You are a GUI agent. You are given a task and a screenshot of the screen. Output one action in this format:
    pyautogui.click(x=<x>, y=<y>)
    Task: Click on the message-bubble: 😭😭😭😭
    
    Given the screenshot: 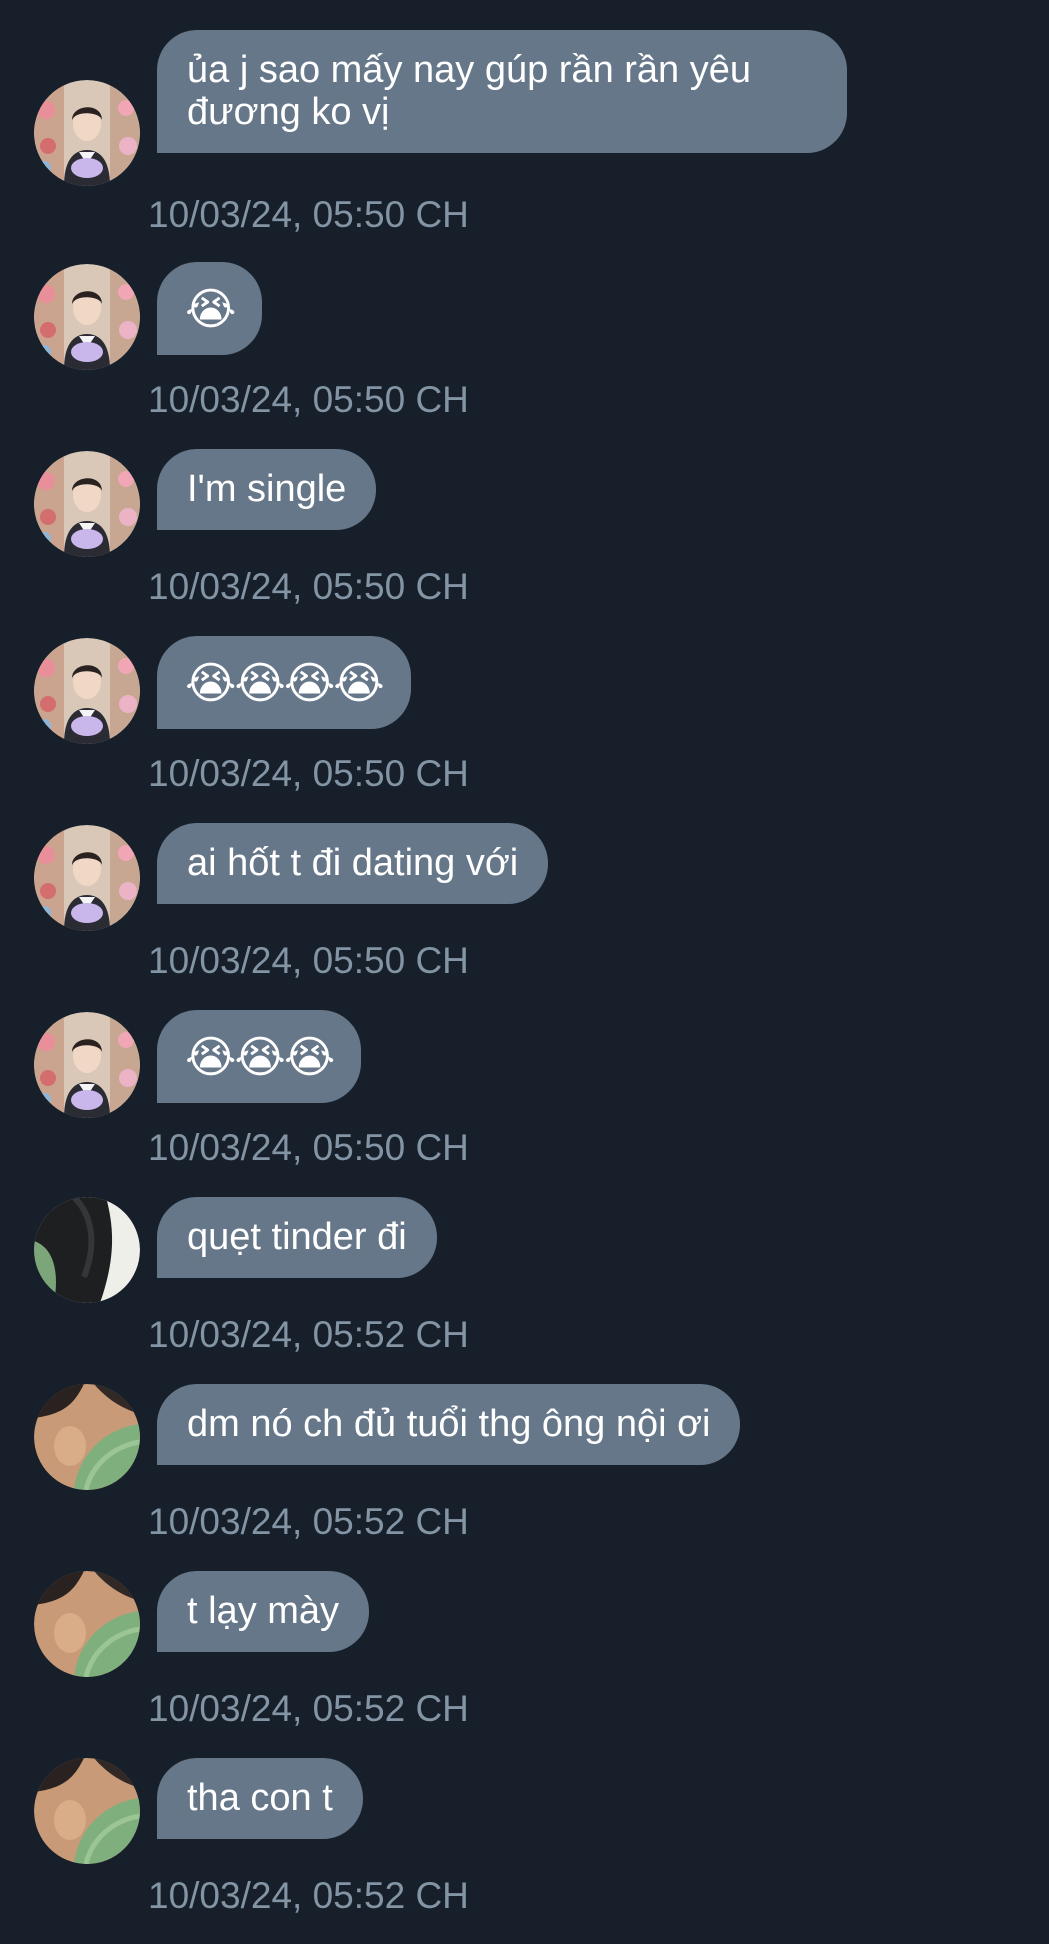 What is the action you would take?
    pyautogui.click(x=284, y=682)
    